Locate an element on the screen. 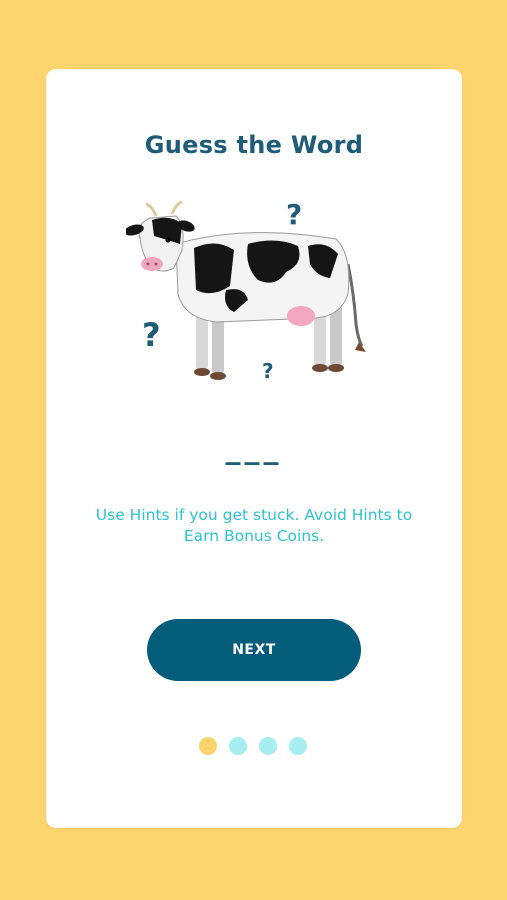 The width and height of the screenshot is (507, 900). page-title: Guess the Word is located at coordinates (254, 145).